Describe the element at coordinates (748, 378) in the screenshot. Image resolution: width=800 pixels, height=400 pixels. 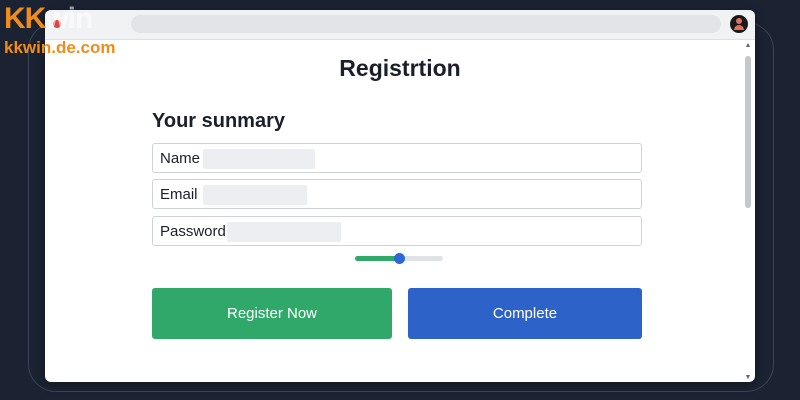
I see `scroll-down-arrow-icon: ▼` at that location.